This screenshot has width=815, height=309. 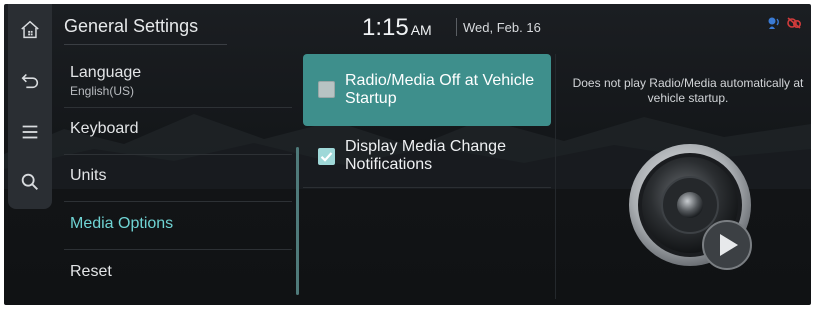 What do you see at coordinates (555, 176) in the screenshot?
I see `panel-divider` at bounding box center [555, 176].